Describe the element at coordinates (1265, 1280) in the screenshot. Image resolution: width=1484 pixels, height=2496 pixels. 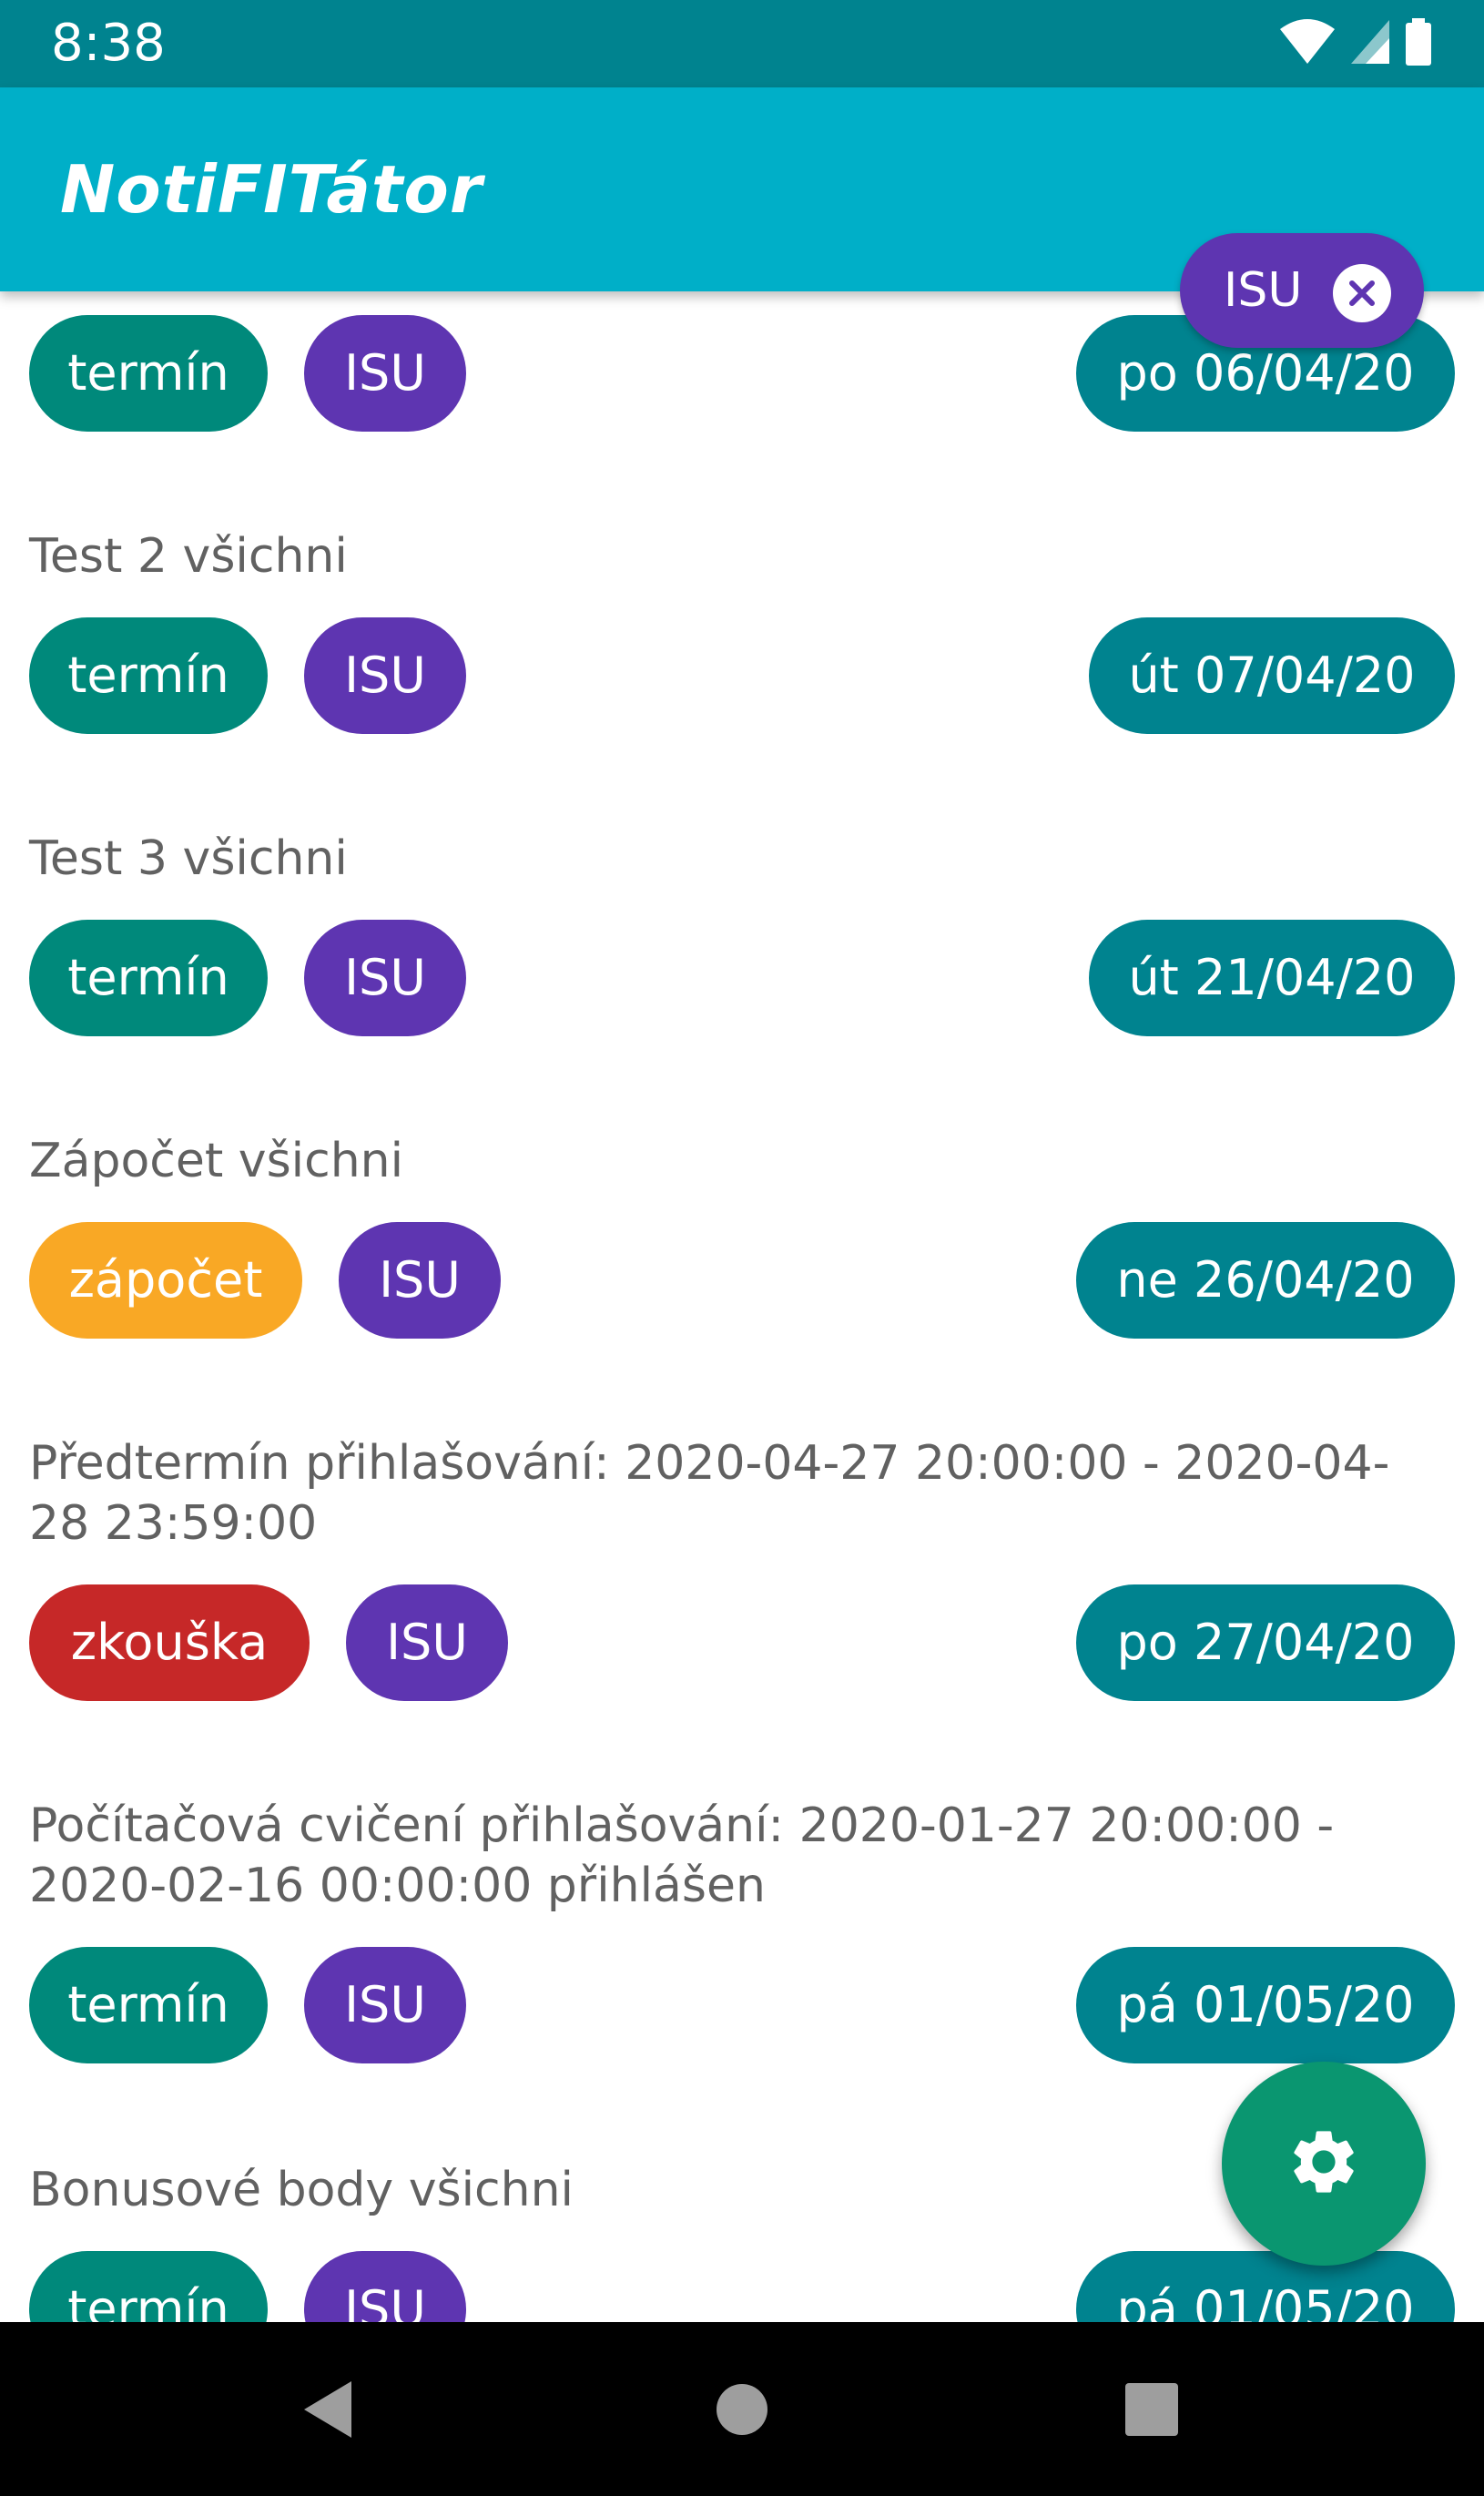
I see `date-chip: ne 26/04/20` at that location.